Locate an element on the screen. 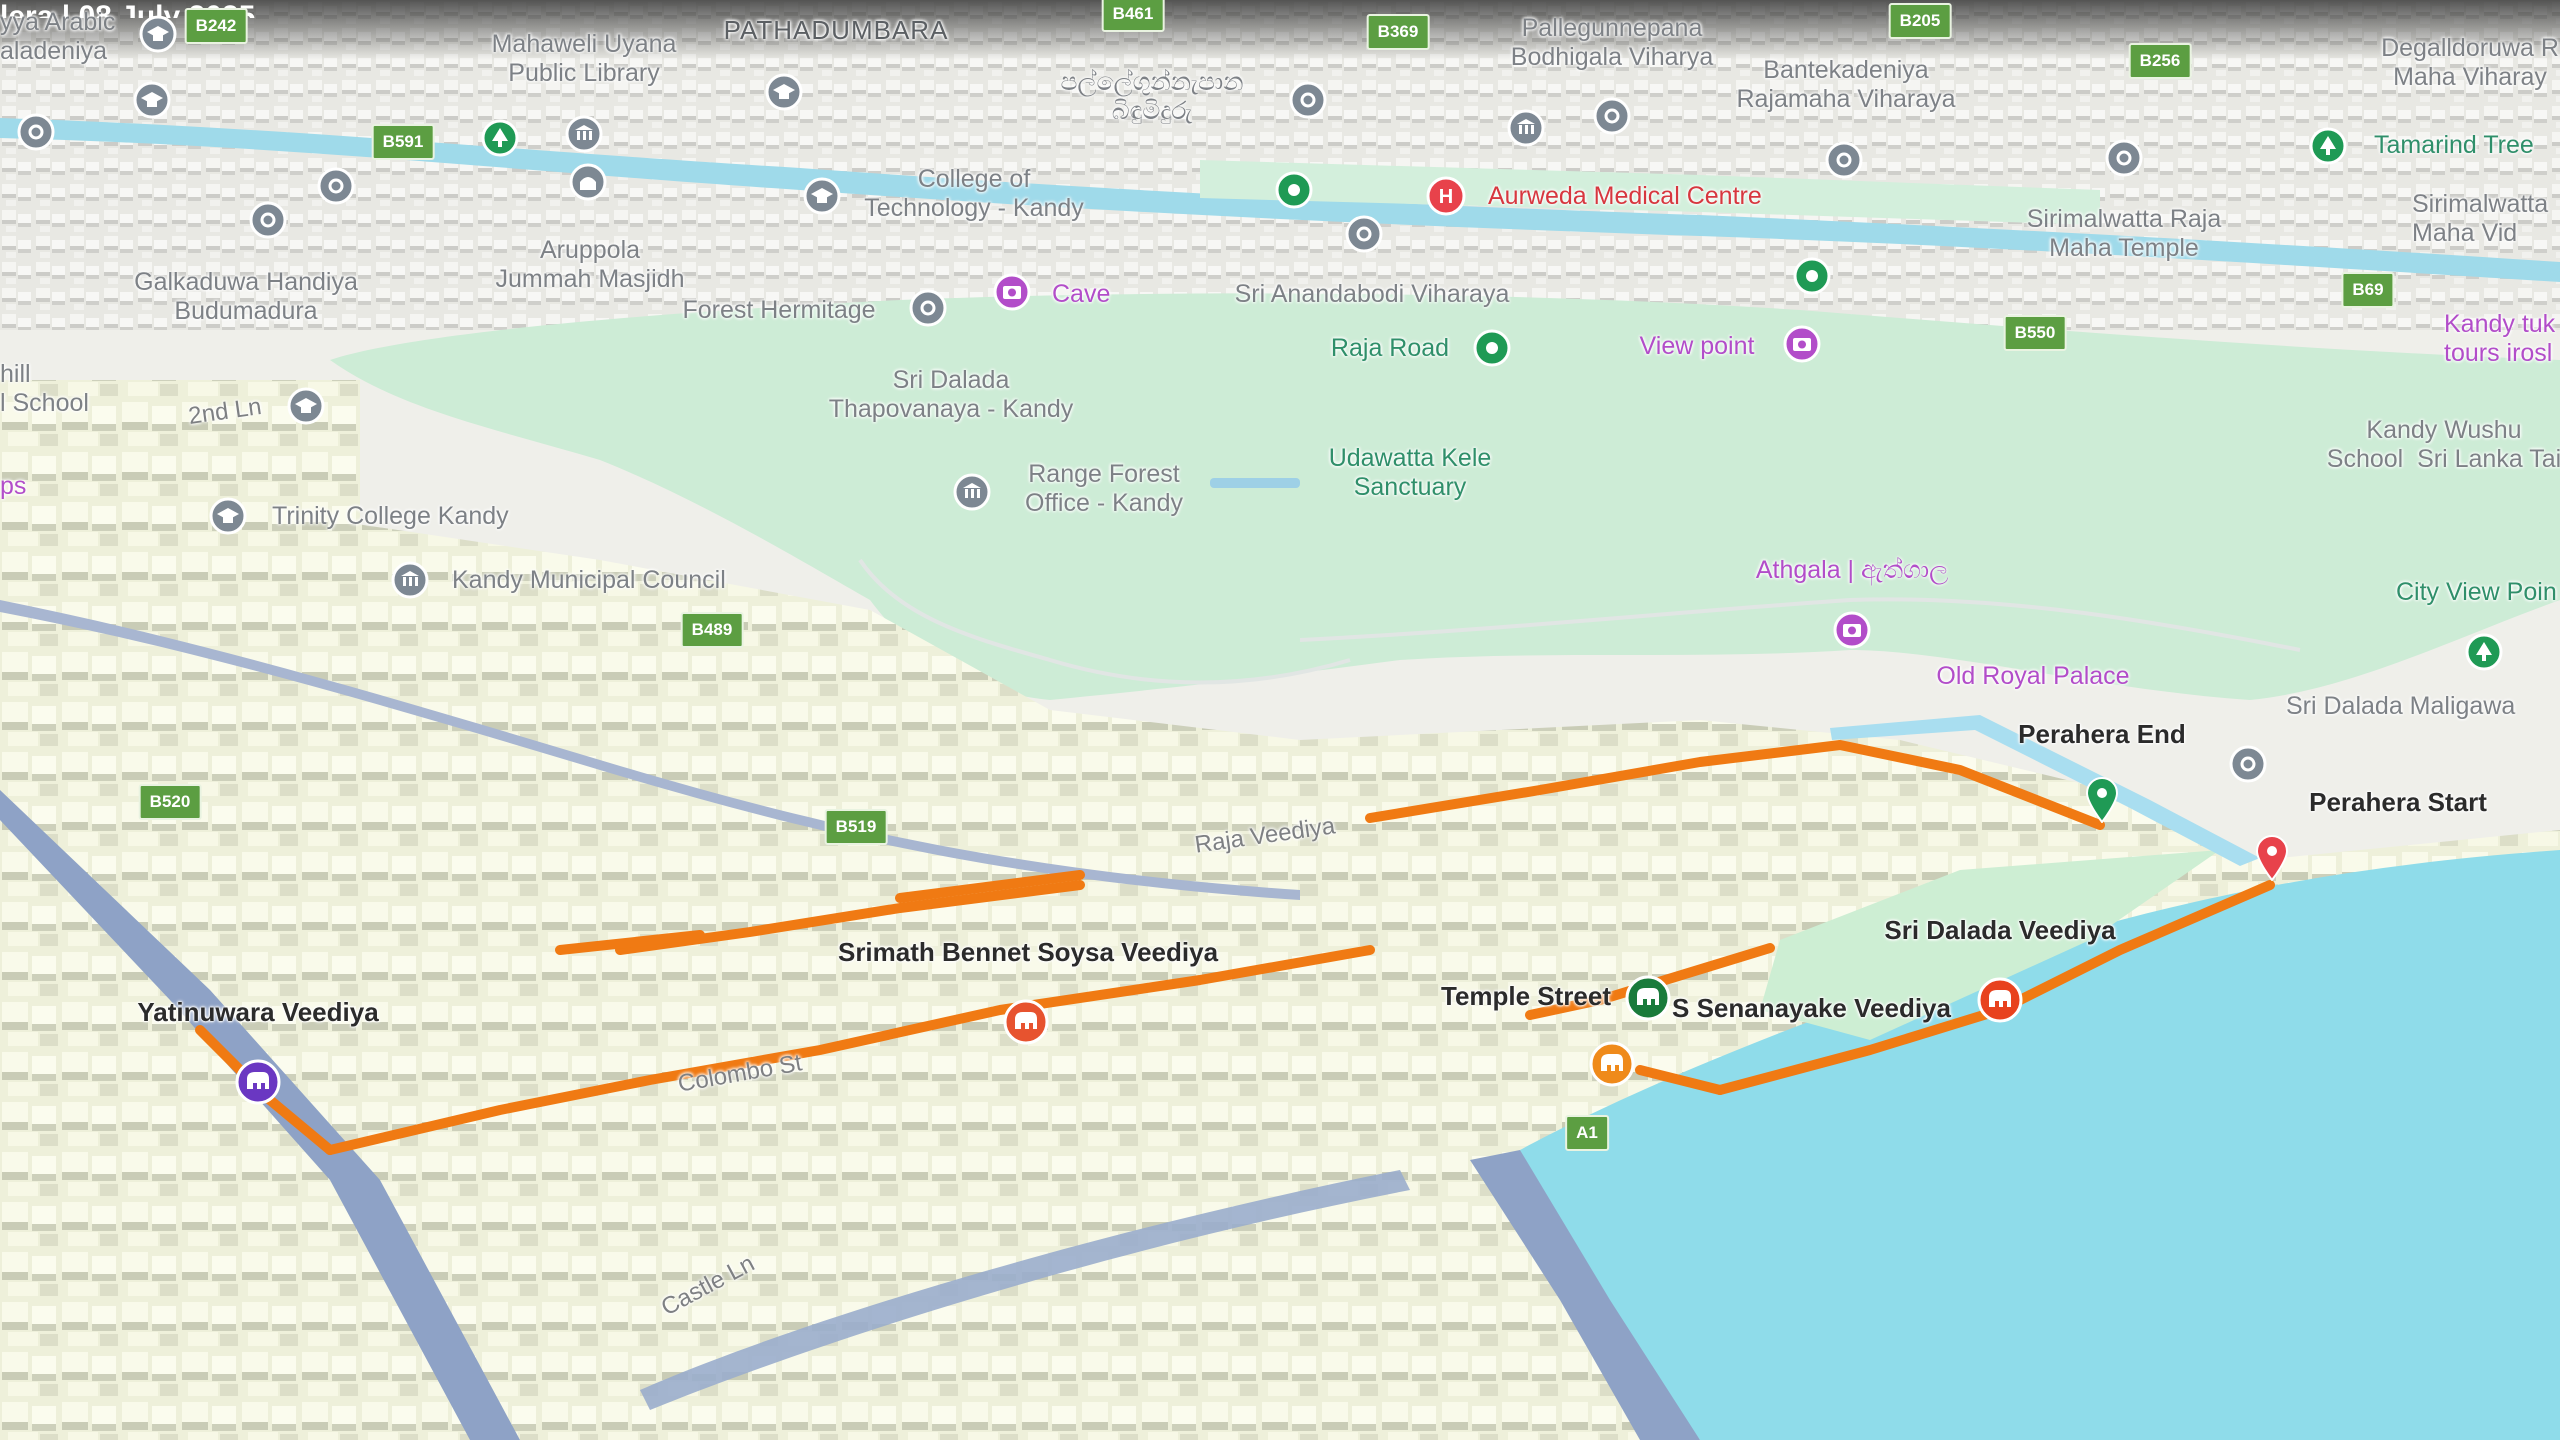 The image size is (2560, 1440). label-galkaduwa-handiya: Galkaduwa Handiya Budumadura is located at coordinates (246, 297).